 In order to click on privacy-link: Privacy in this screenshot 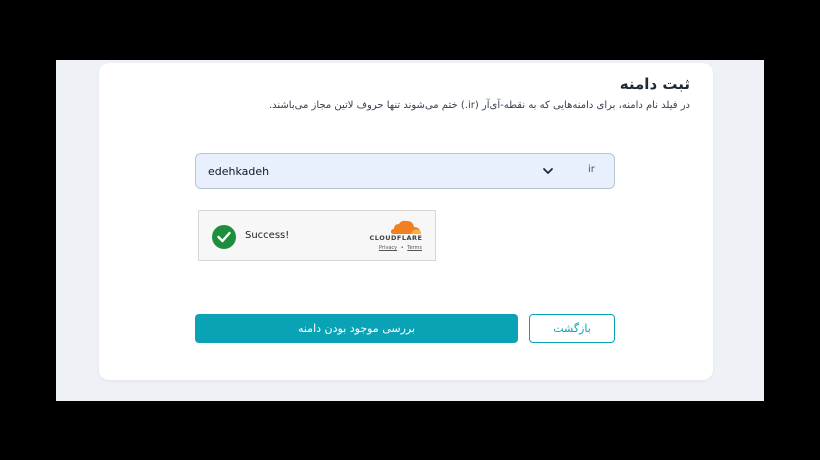, I will do `click(388, 248)`.